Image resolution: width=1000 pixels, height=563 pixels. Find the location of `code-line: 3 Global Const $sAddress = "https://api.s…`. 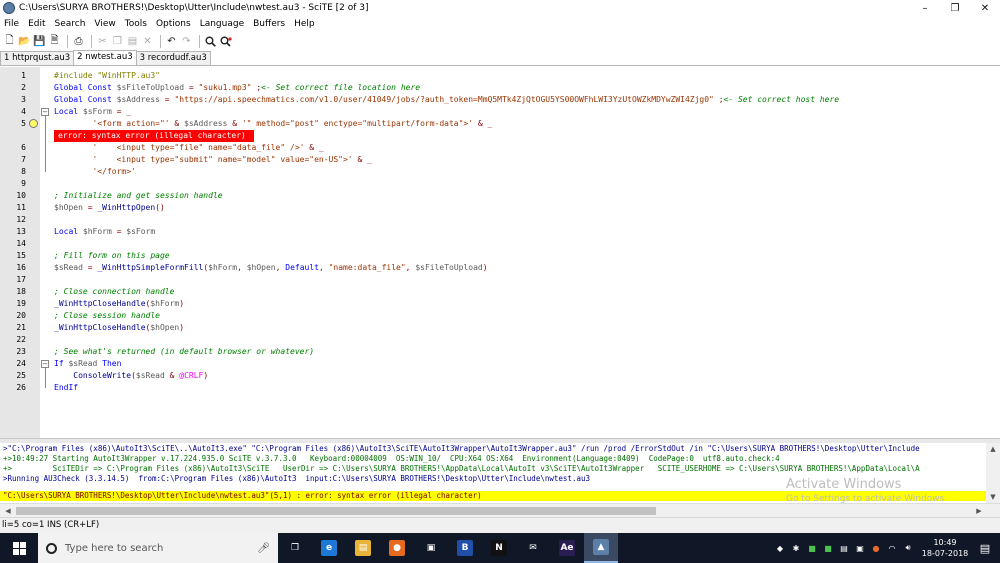

code-line: 3 Global Const $sAddress = "https://api.s… is located at coordinates (500, 100).